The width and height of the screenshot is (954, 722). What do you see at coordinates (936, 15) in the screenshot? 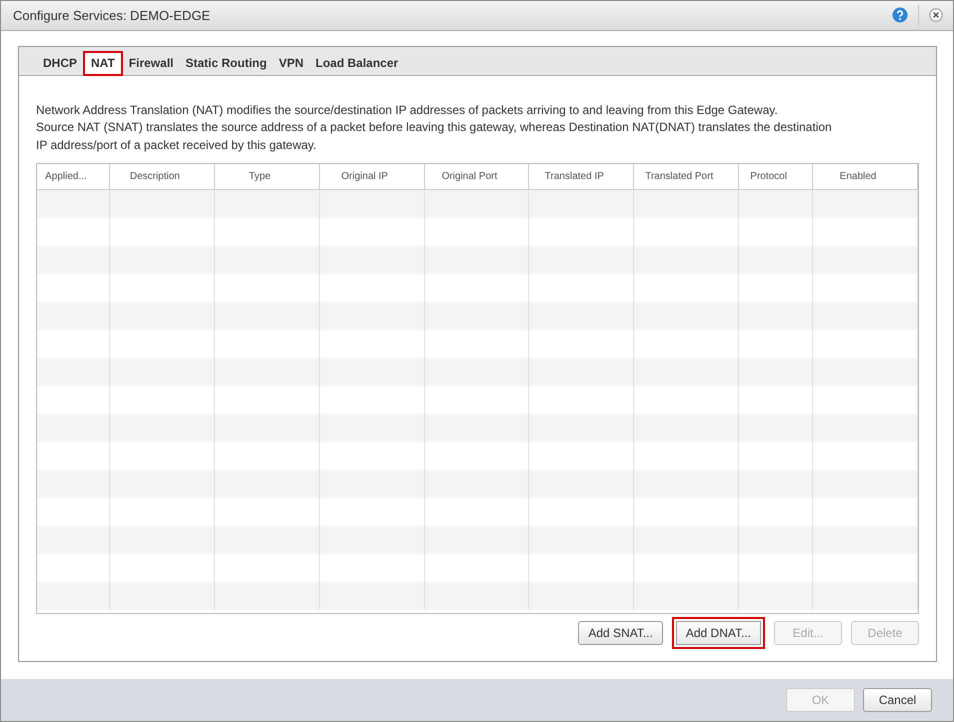
I see `close-icon` at bounding box center [936, 15].